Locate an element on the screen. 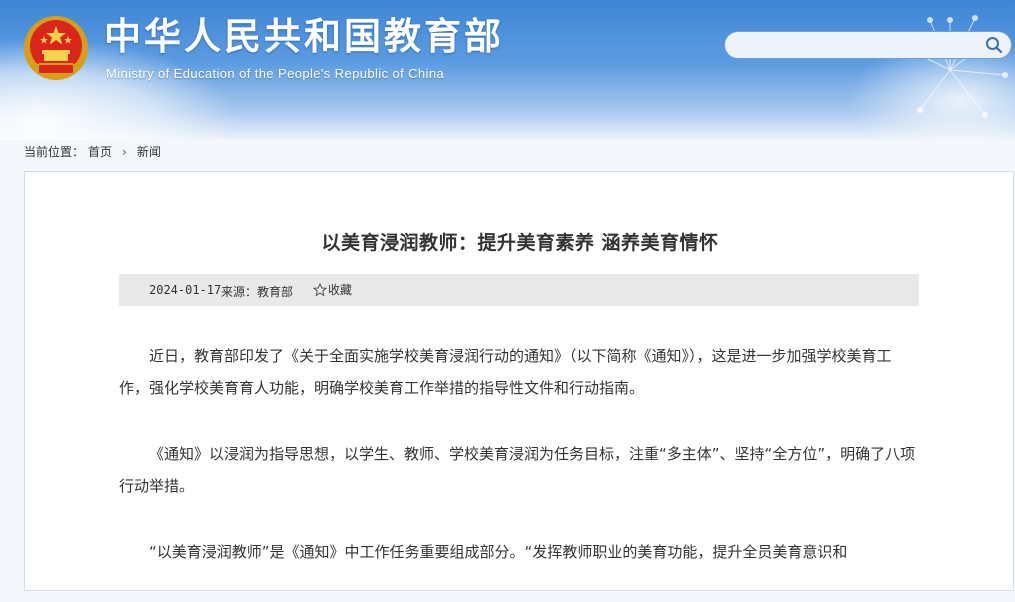 This screenshot has height=602, width=1015. search-box is located at coordinates (868, 45).